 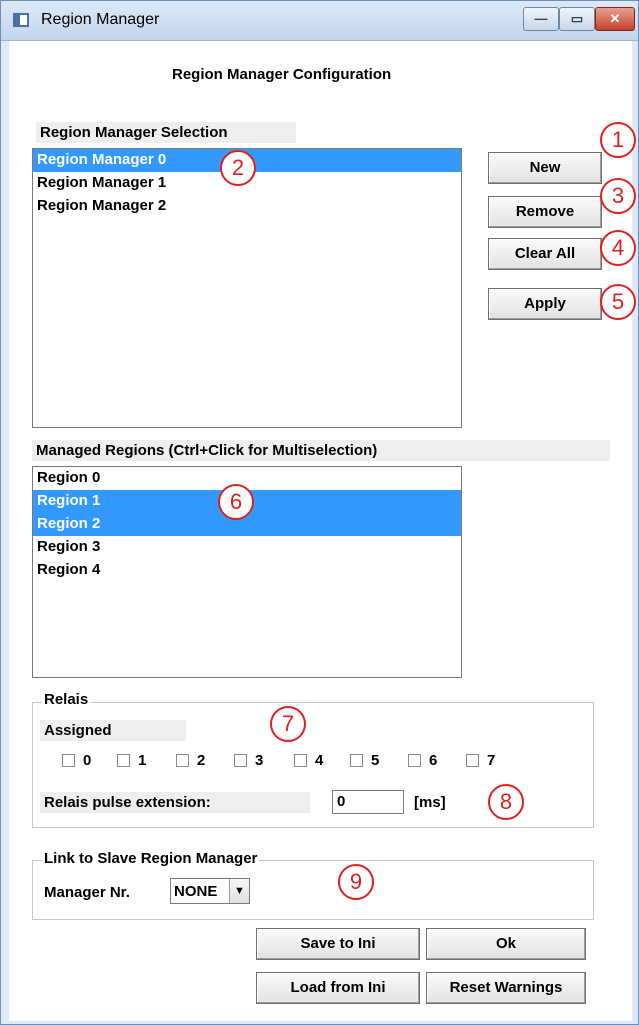 I want to click on relais-checkbox-4: 4, so click(x=308, y=760).